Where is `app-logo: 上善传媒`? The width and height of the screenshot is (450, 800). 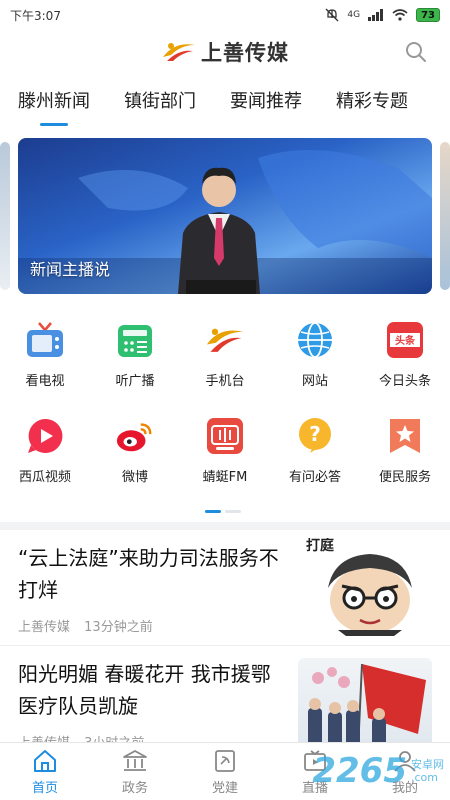
app-logo: 上善传媒 is located at coordinates (225, 52).